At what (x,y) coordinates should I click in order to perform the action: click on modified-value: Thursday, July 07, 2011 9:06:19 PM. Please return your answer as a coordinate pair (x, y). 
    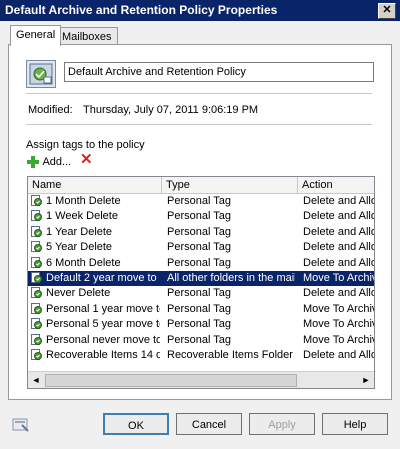
    Looking at the image, I should click on (171, 110).